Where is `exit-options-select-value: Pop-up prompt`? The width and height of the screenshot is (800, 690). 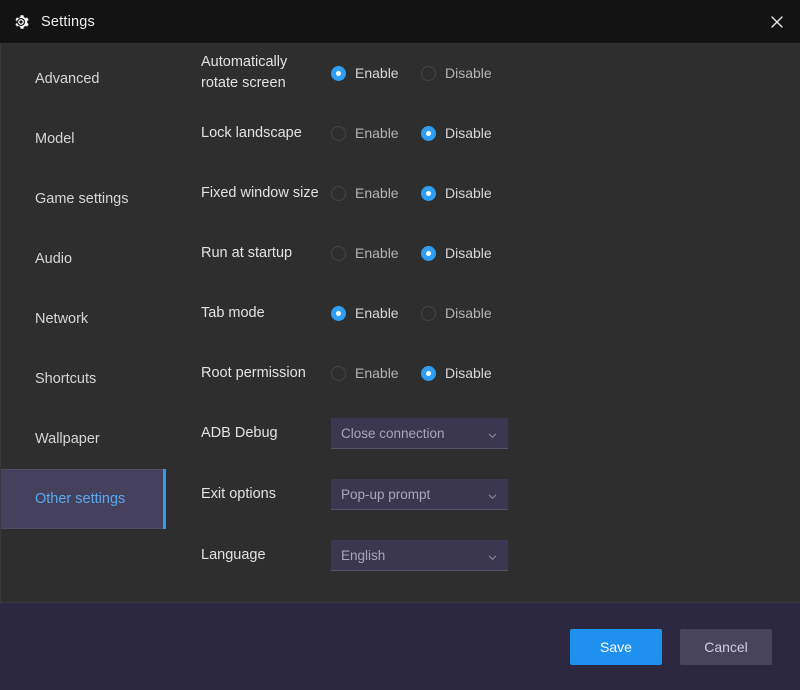 exit-options-select-value: Pop-up prompt is located at coordinates (386, 494).